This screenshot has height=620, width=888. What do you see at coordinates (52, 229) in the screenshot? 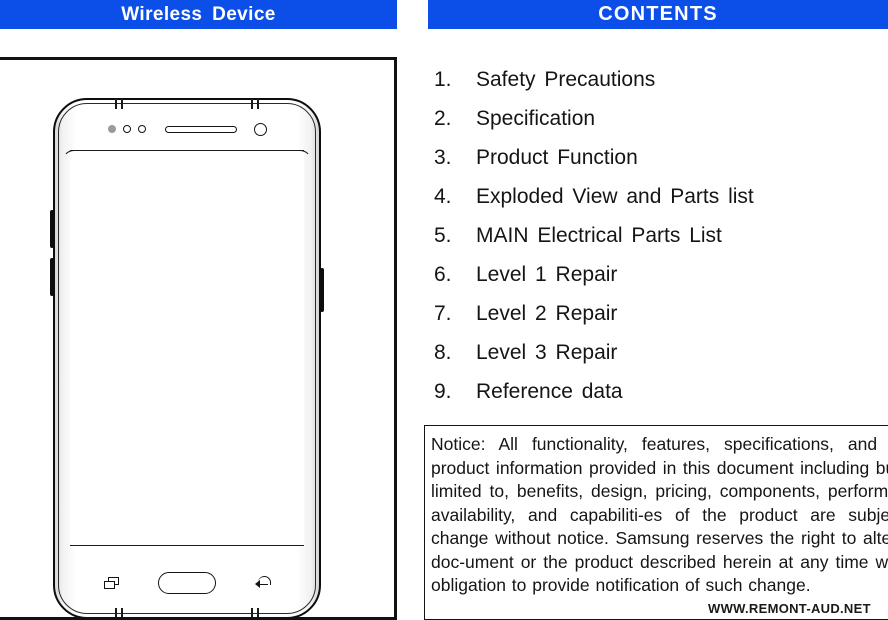
I see `volume-up-key` at bounding box center [52, 229].